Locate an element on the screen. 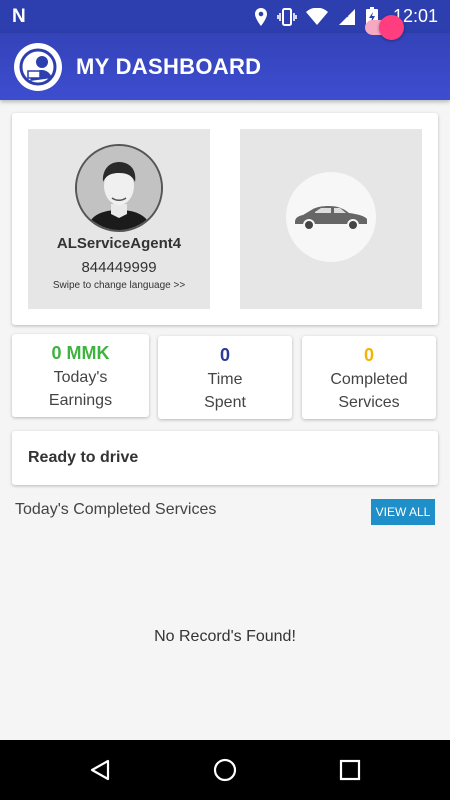 The width and height of the screenshot is (450, 800). vibrate-icon is located at coordinates (287, 16).